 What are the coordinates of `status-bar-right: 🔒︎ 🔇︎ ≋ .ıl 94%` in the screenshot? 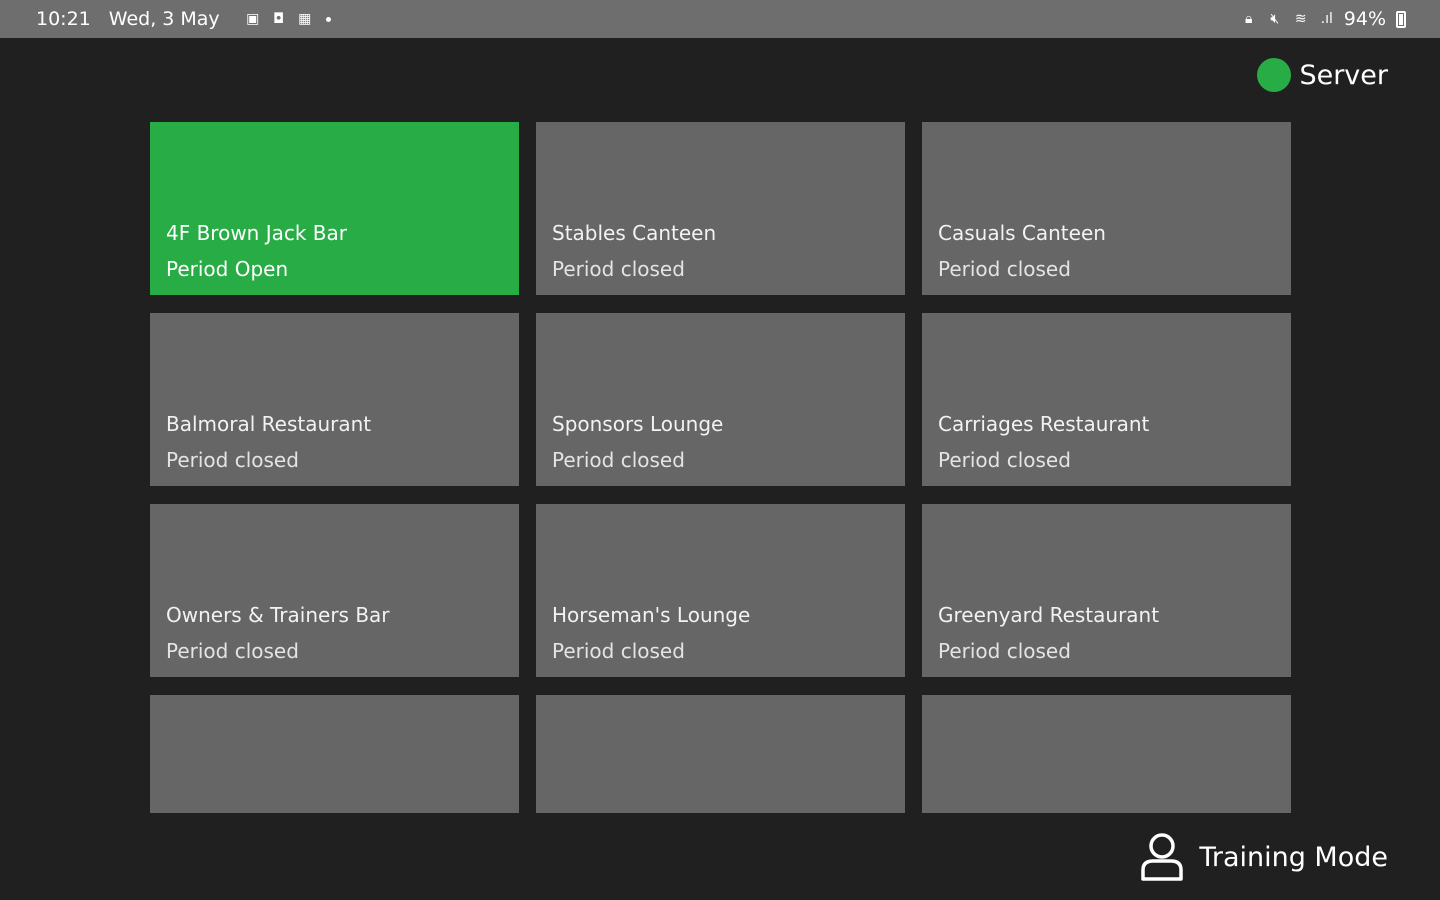 It's located at (1323, 19).